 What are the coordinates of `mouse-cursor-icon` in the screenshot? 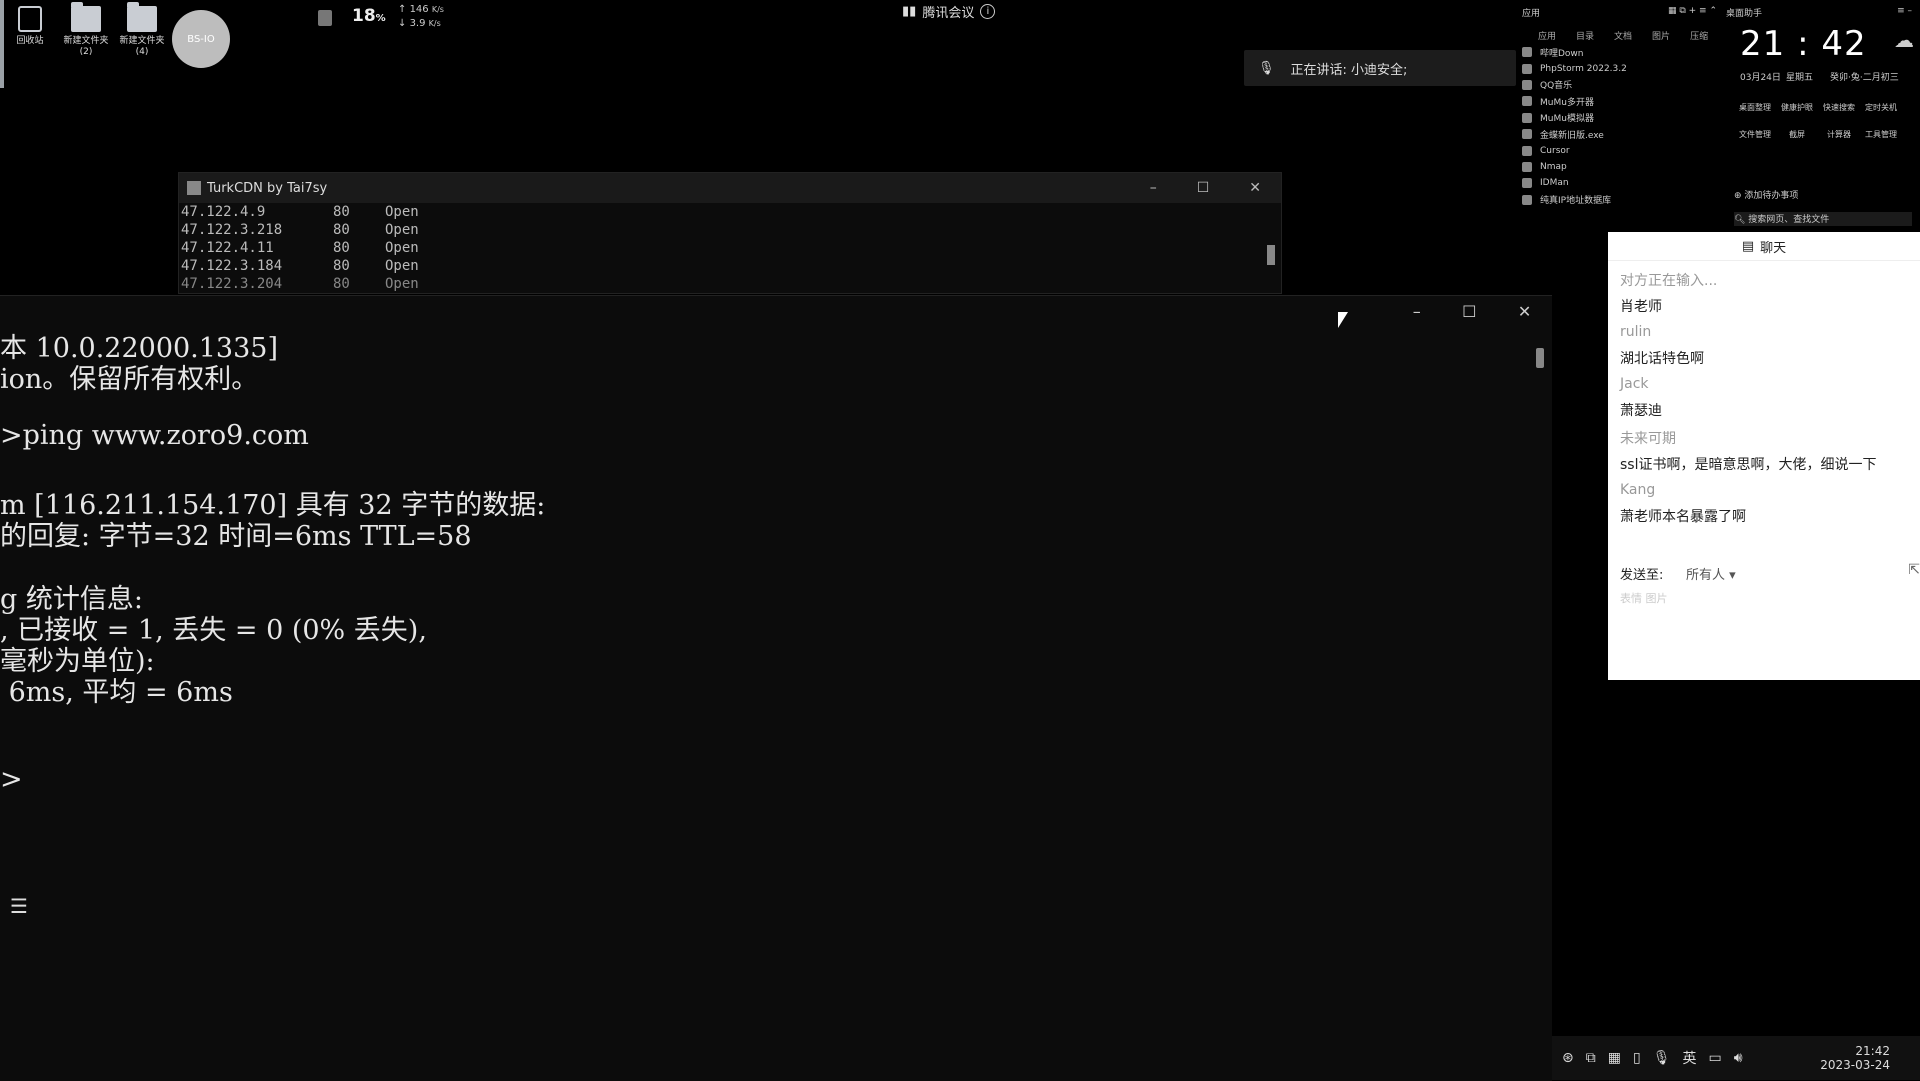 It's located at (1343, 320).